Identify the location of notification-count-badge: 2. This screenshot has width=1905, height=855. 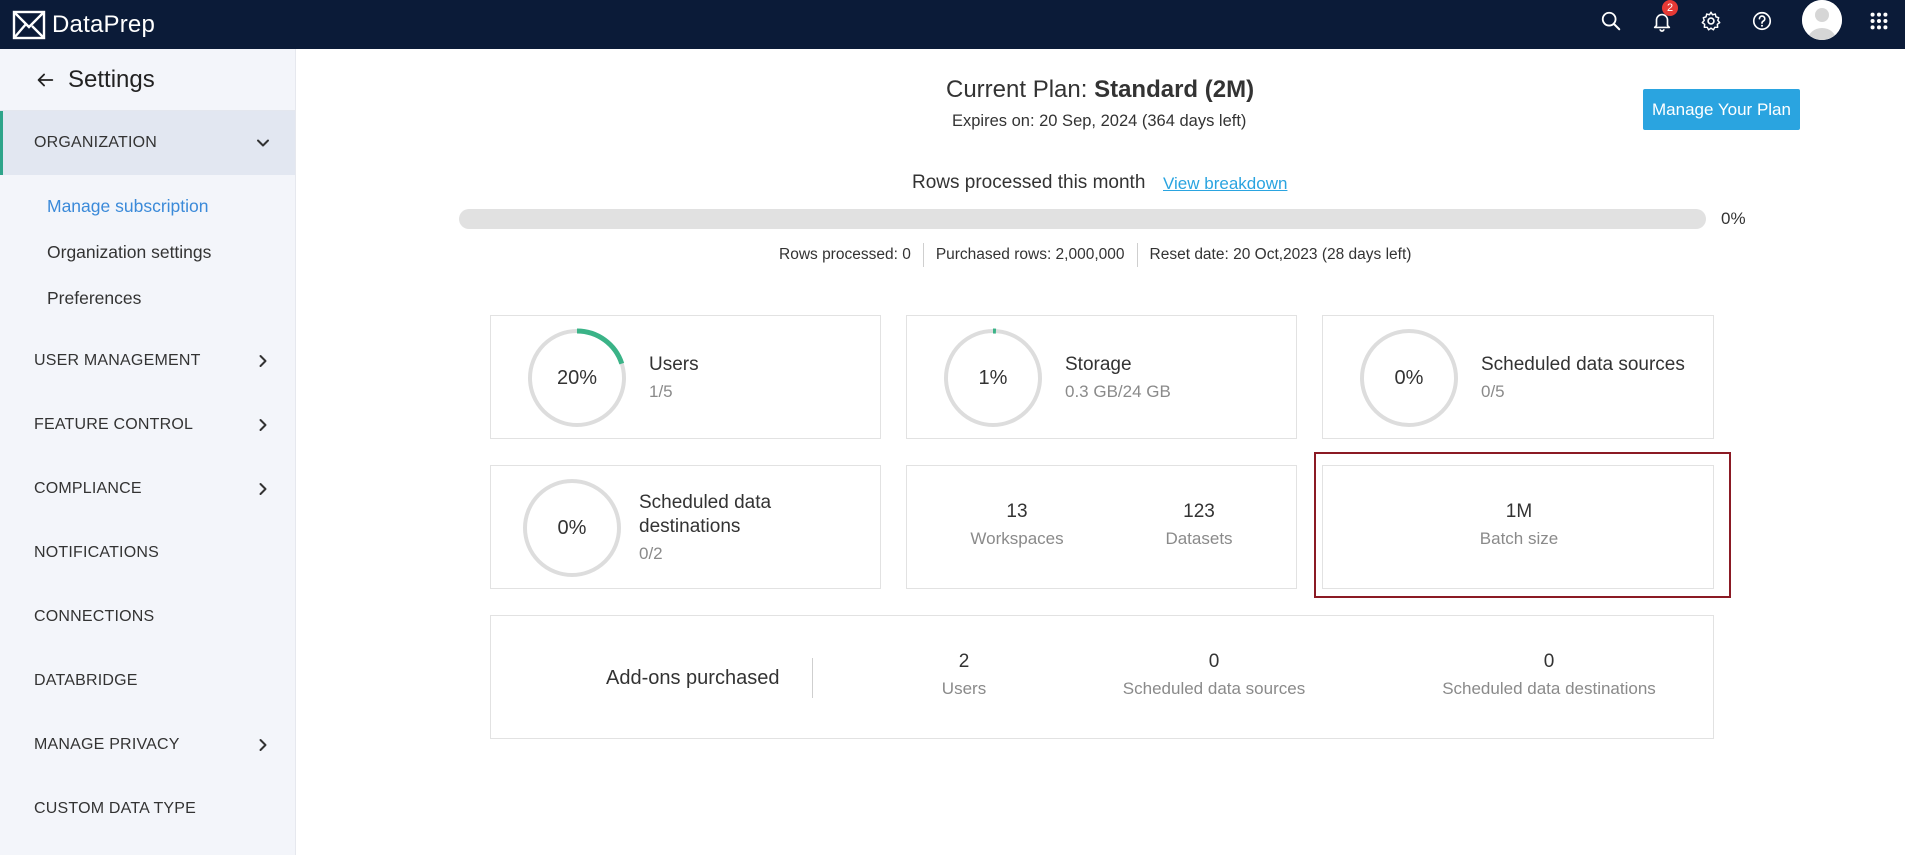
(1670, 8).